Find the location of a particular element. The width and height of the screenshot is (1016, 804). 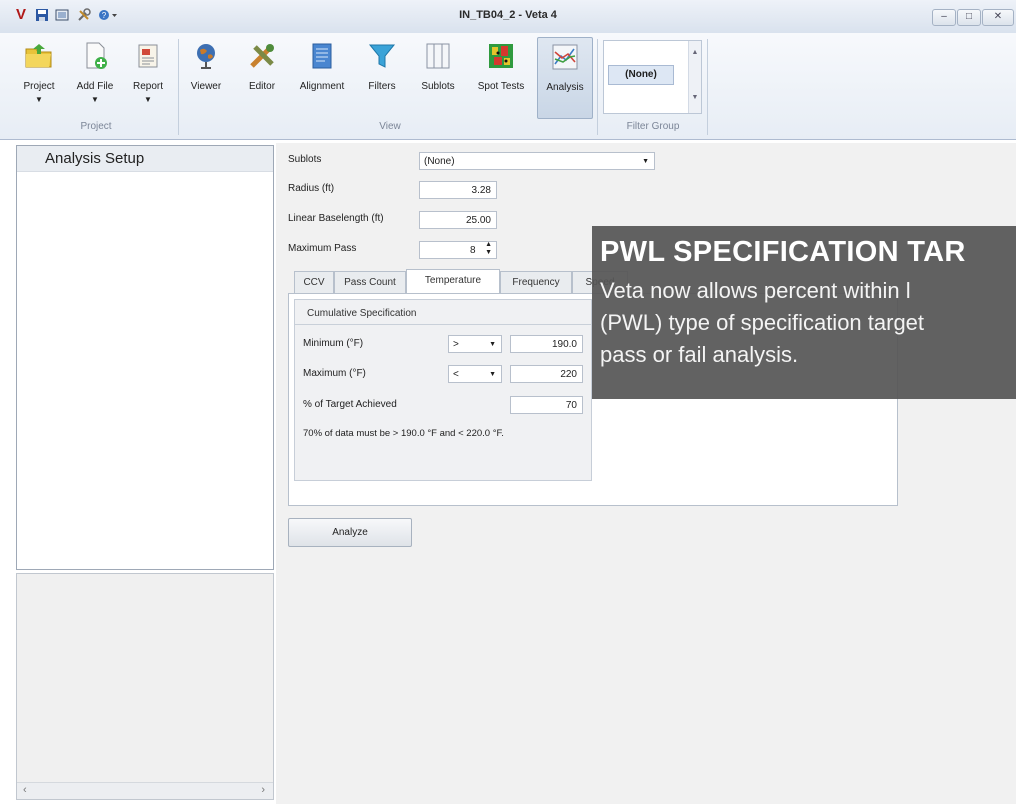

editor-tools-icon is located at coordinates (262, 56).